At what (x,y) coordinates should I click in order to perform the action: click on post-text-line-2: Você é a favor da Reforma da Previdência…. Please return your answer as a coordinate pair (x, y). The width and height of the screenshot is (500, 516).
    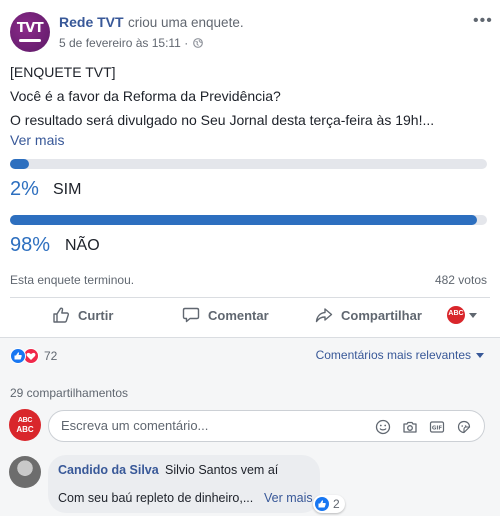
    Looking at the image, I should click on (145, 96).